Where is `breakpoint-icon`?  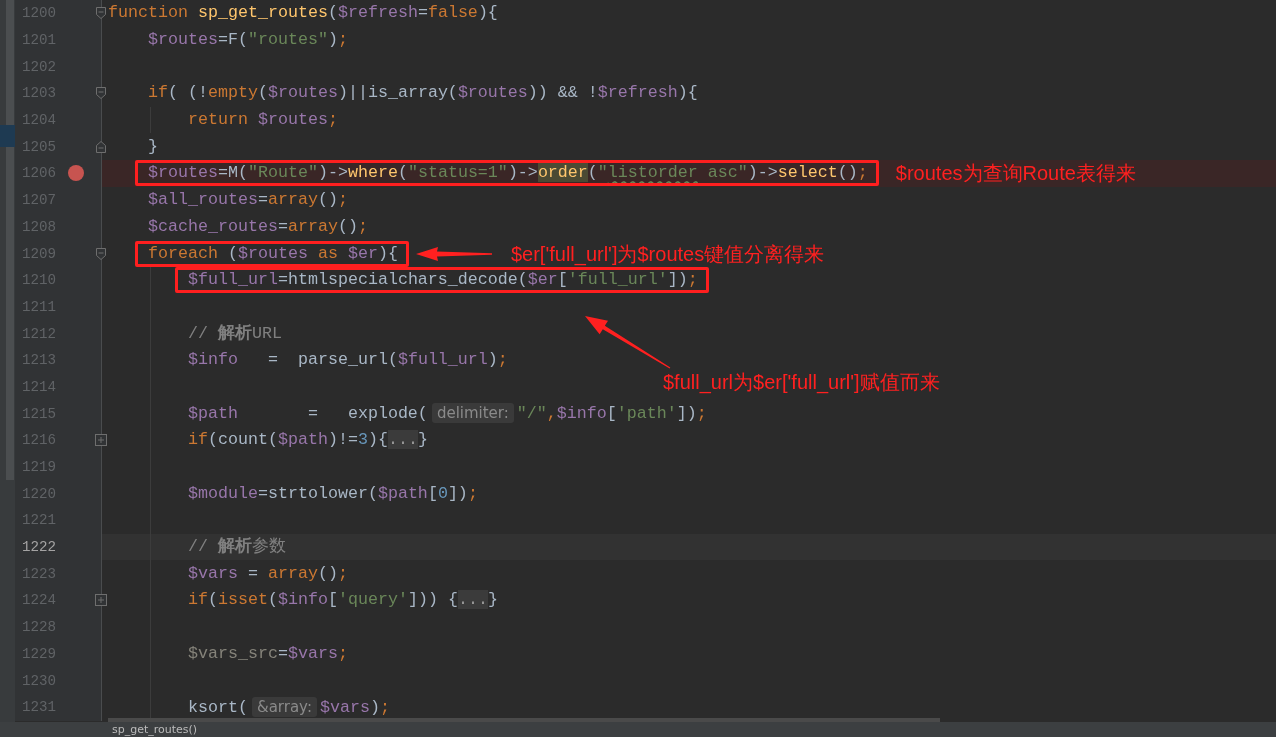 breakpoint-icon is located at coordinates (76, 173).